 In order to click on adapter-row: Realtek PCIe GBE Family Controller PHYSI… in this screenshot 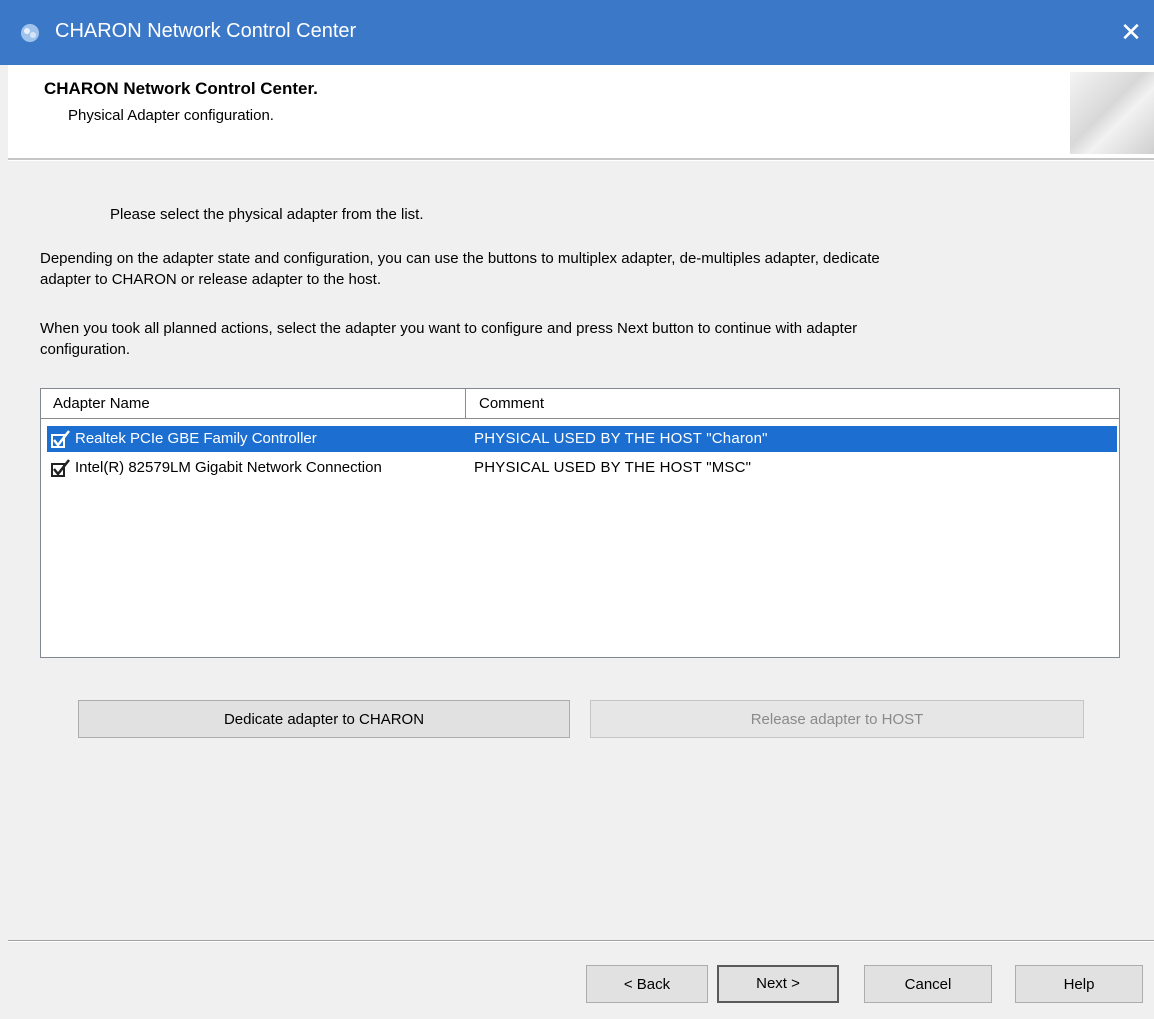, I will do `click(582, 439)`.